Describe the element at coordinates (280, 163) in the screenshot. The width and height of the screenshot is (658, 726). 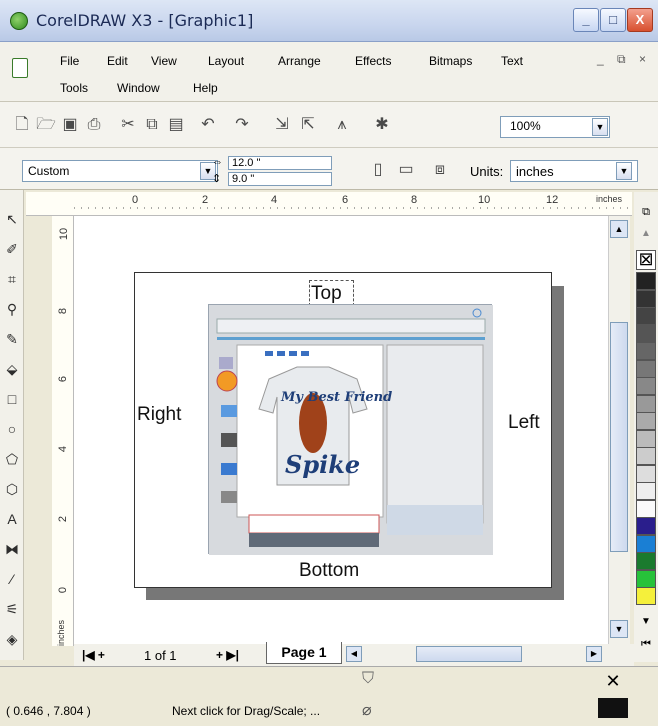
I see `page-width-input: 12.0 "` at that location.